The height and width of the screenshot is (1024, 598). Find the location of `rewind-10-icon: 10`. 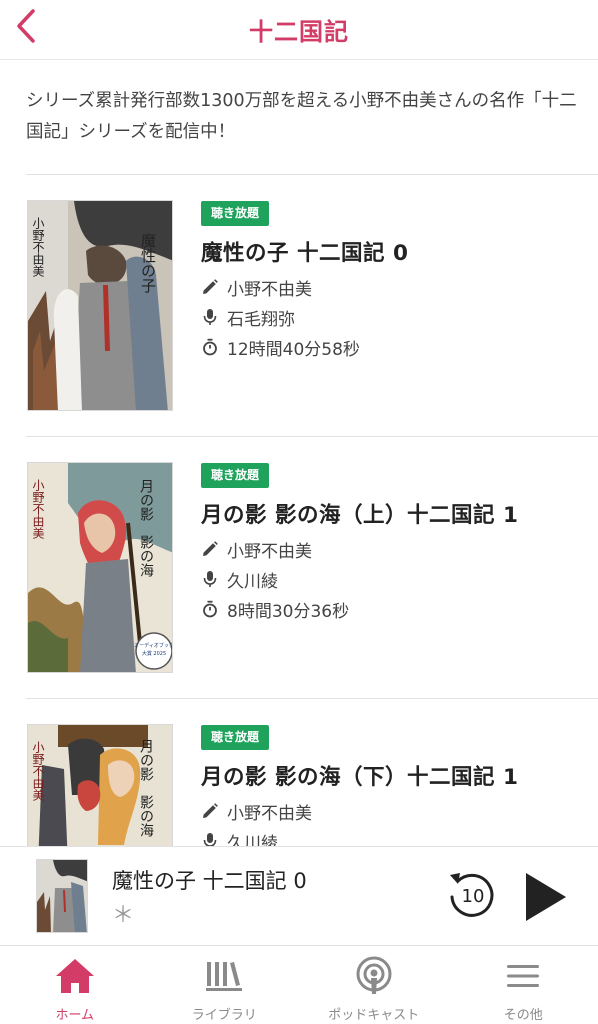

rewind-10-icon: 10 is located at coordinates (472, 895).